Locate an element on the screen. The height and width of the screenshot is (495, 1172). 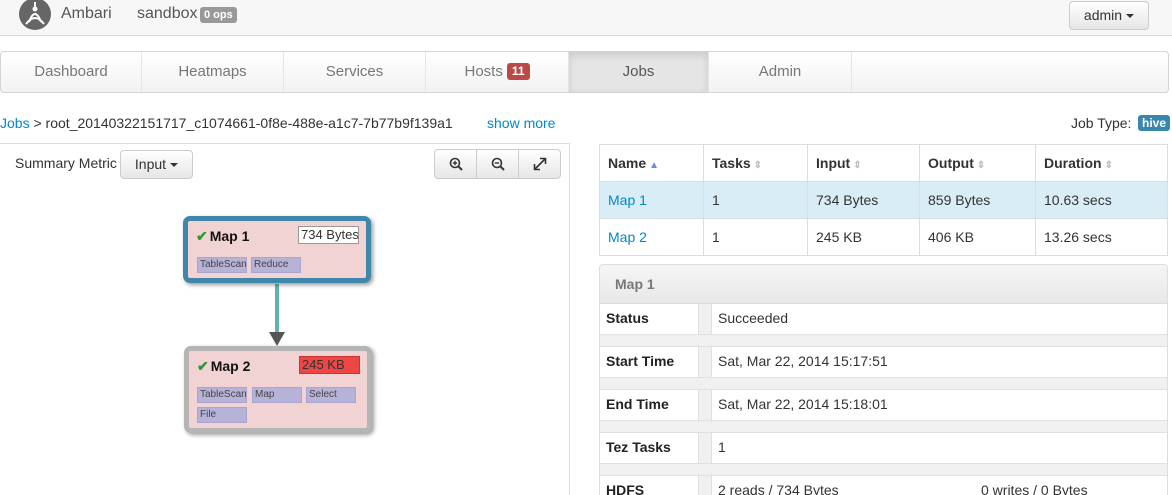
tab-heatmaps: Heatmaps is located at coordinates (213, 72).